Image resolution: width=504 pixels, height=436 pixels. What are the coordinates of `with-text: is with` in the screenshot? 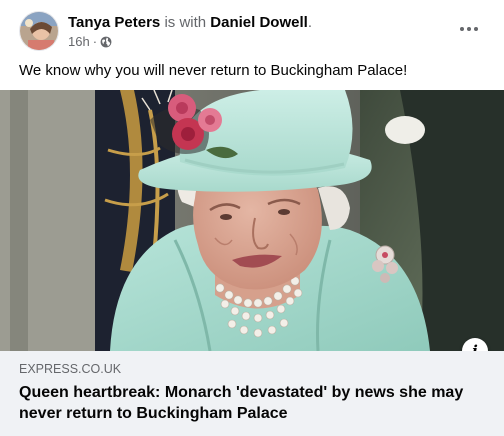 It's located at (185, 22).